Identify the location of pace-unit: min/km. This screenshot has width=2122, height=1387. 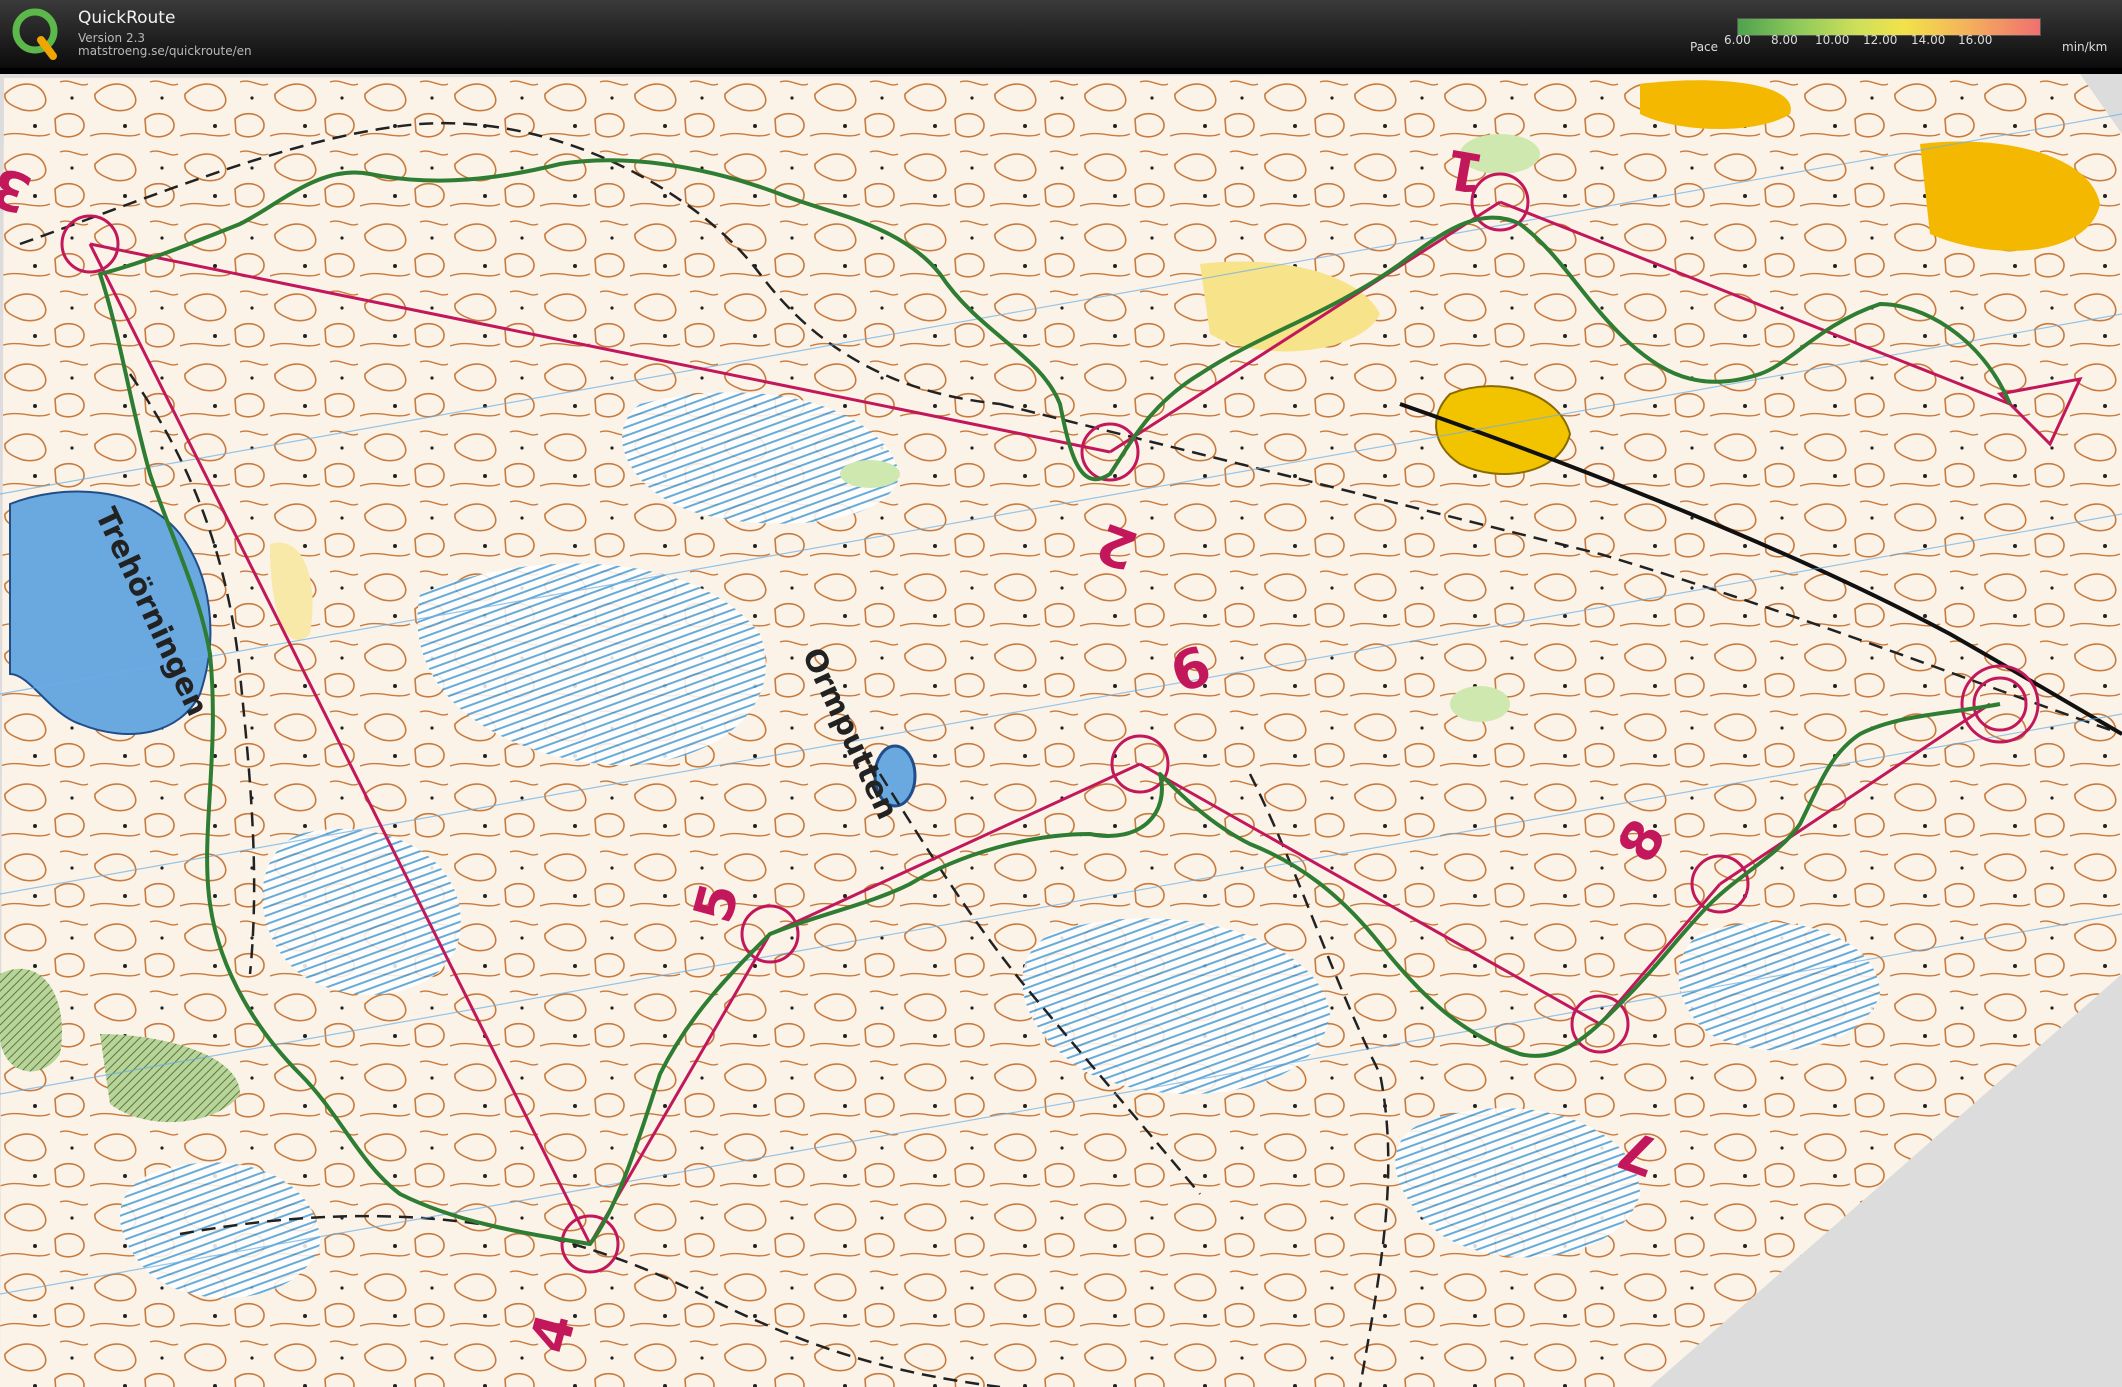
(2085, 47).